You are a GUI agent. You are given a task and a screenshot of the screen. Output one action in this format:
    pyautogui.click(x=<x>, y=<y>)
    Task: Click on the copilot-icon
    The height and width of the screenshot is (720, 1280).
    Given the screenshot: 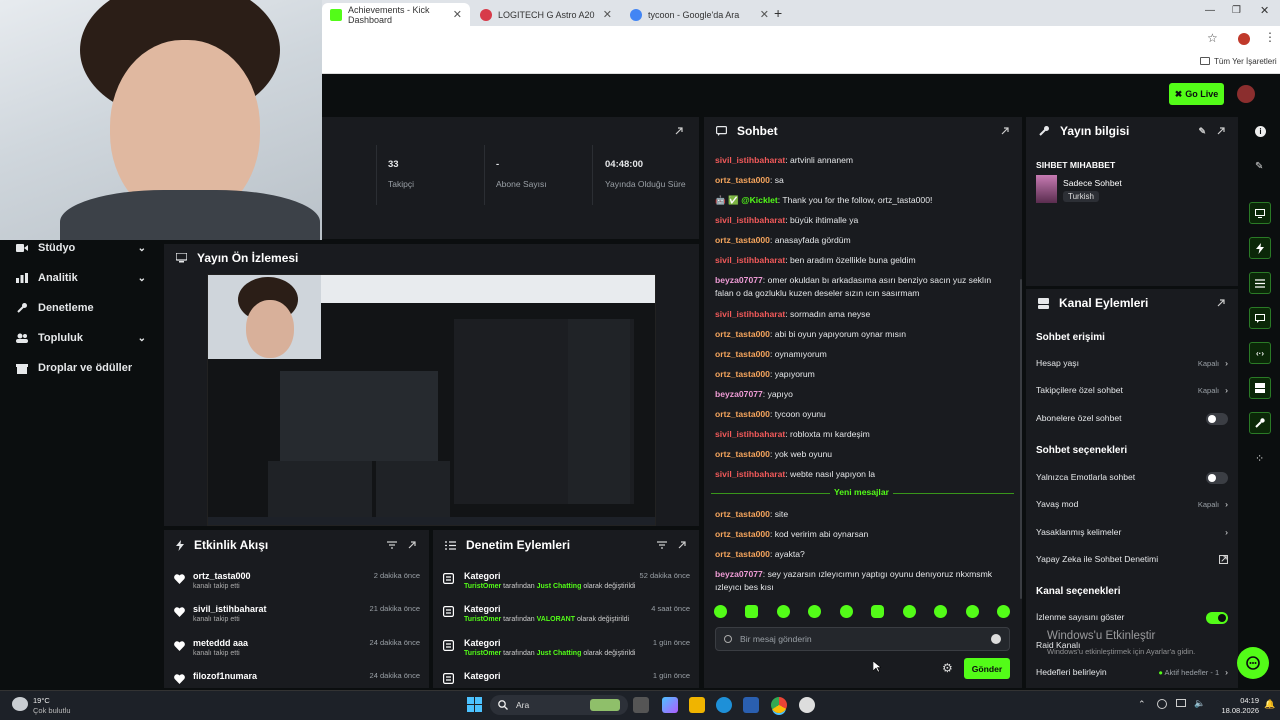 What is the action you would take?
    pyautogui.click(x=670, y=705)
    